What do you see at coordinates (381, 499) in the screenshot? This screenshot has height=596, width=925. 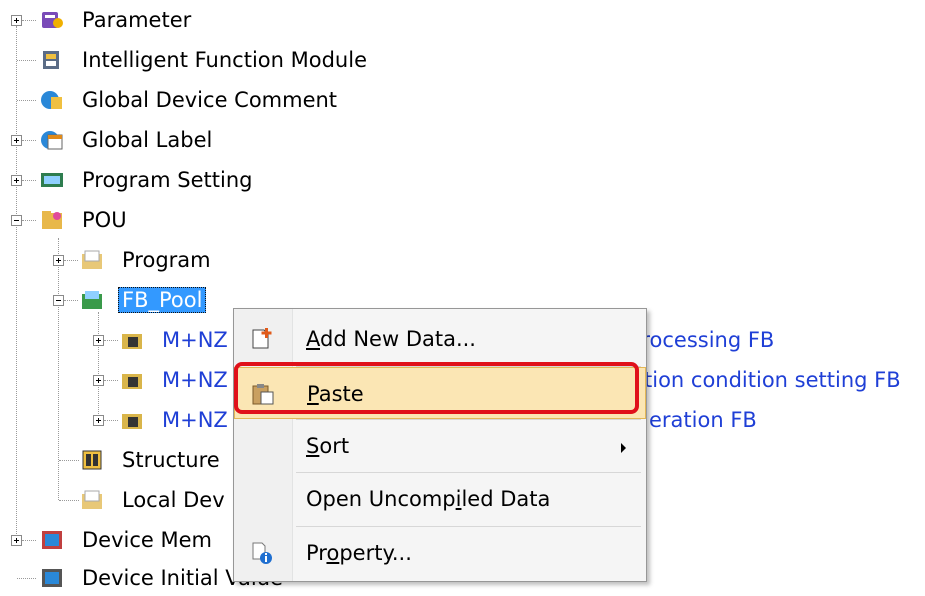 I see `menu-label: Open Uncomp` at bounding box center [381, 499].